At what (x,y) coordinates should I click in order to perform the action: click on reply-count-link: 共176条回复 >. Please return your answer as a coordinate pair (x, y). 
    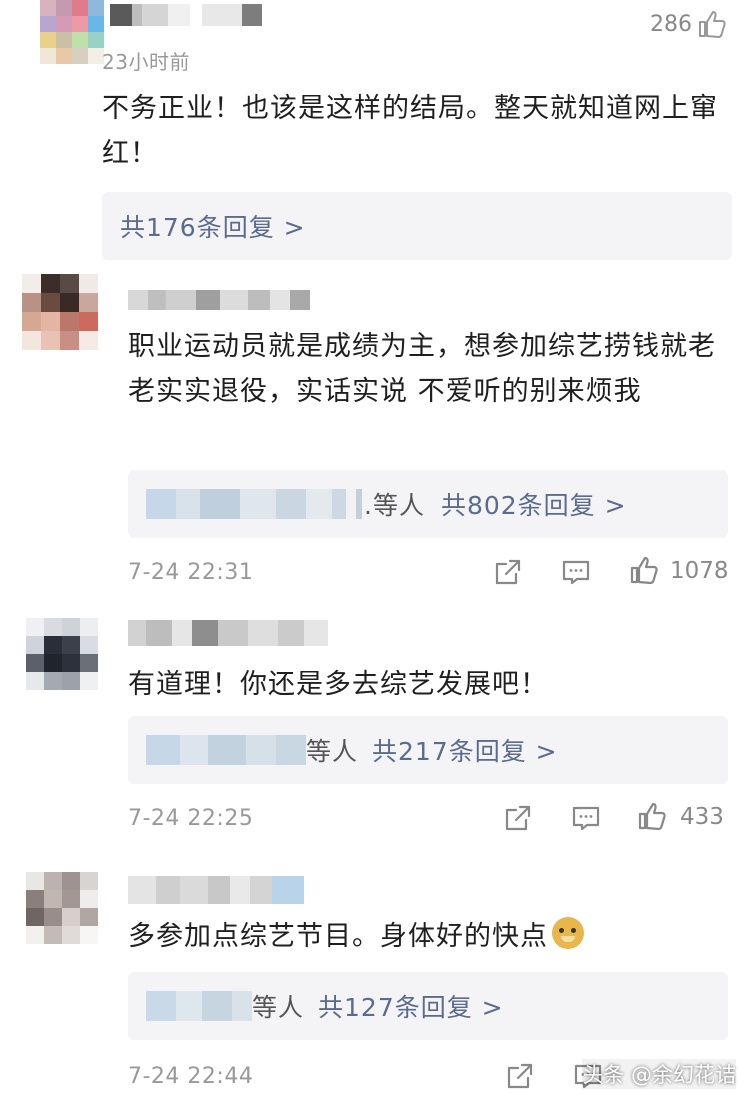
    Looking at the image, I should click on (213, 226).